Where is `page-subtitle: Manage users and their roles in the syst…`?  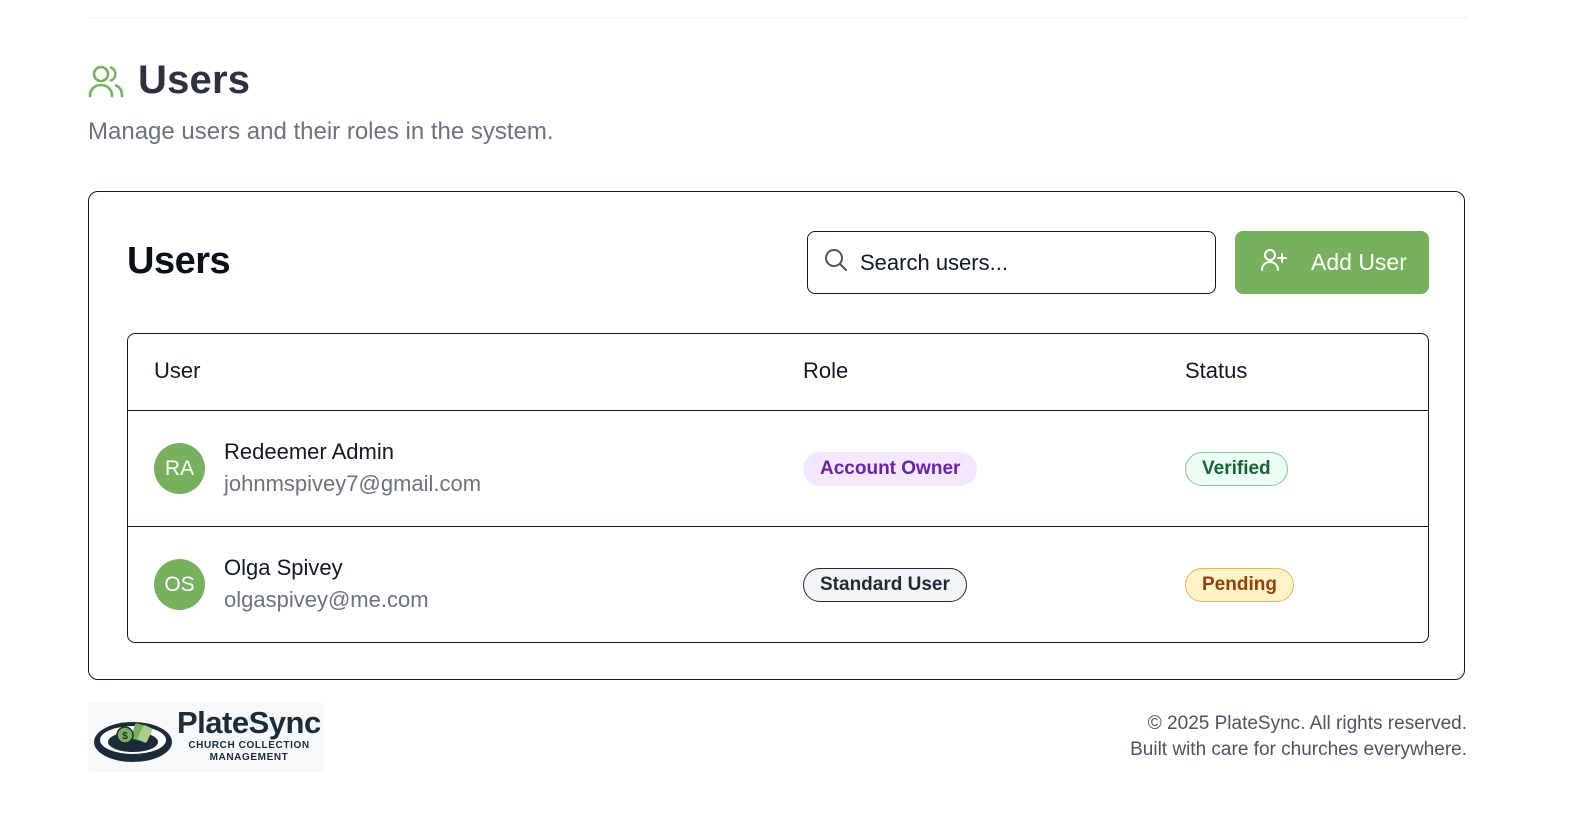 page-subtitle: Manage users and their roles in the syst… is located at coordinates (321, 131).